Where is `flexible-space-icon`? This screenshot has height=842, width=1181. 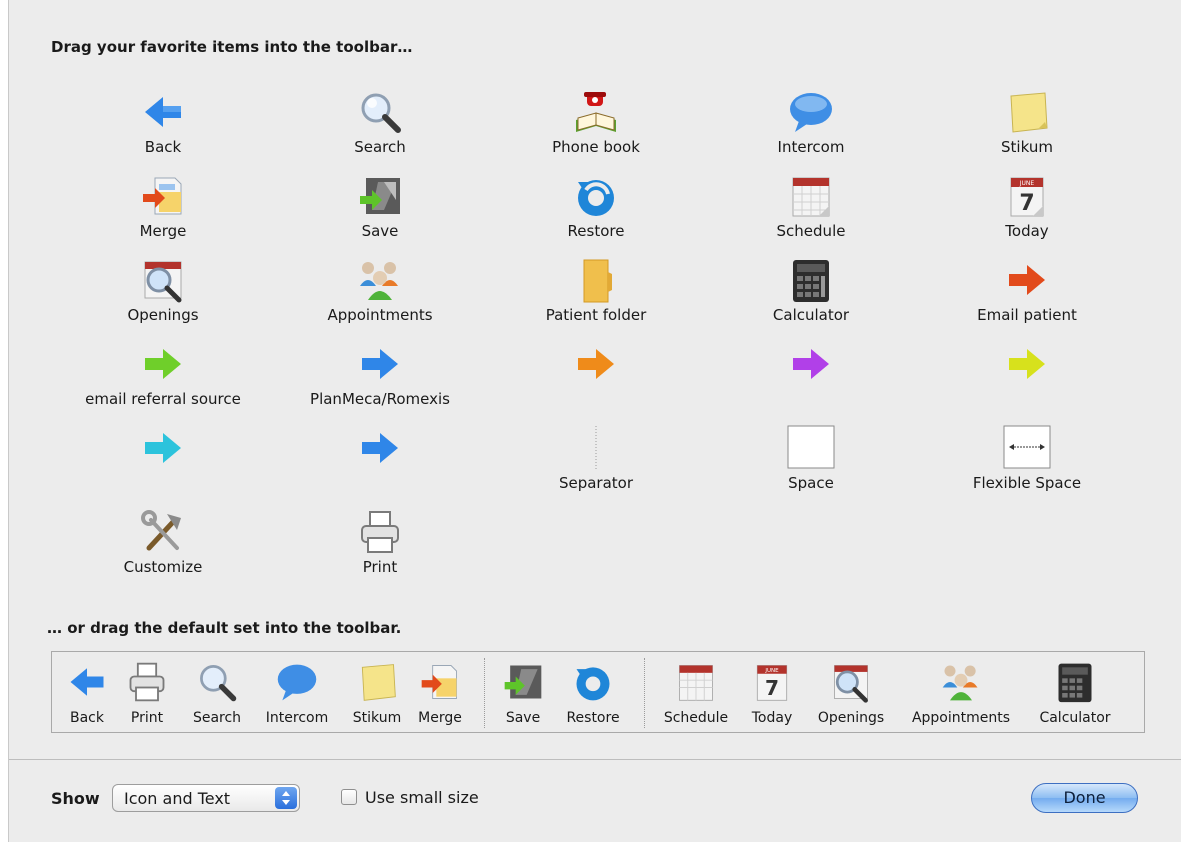 flexible-space-icon is located at coordinates (1027, 448).